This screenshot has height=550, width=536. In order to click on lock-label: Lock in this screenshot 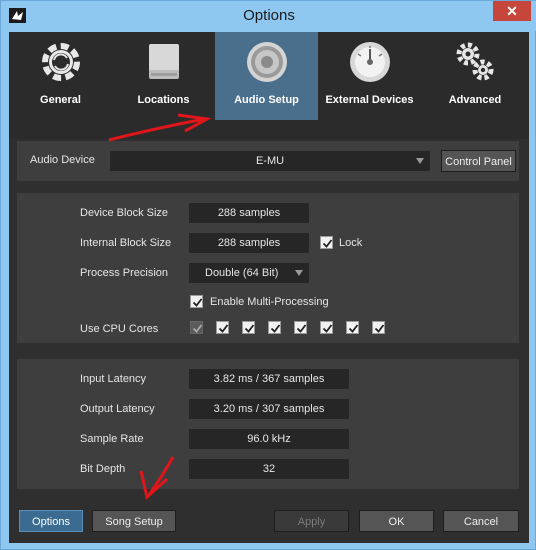, I will do `click(351, 243)`.